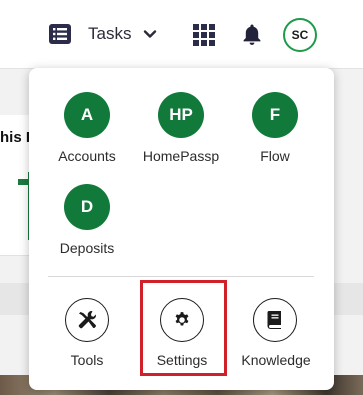  What do you see at coordinates (150, 34) in the screenshot?
I see `chevron-down-icon` at bounding box center [150, 34].